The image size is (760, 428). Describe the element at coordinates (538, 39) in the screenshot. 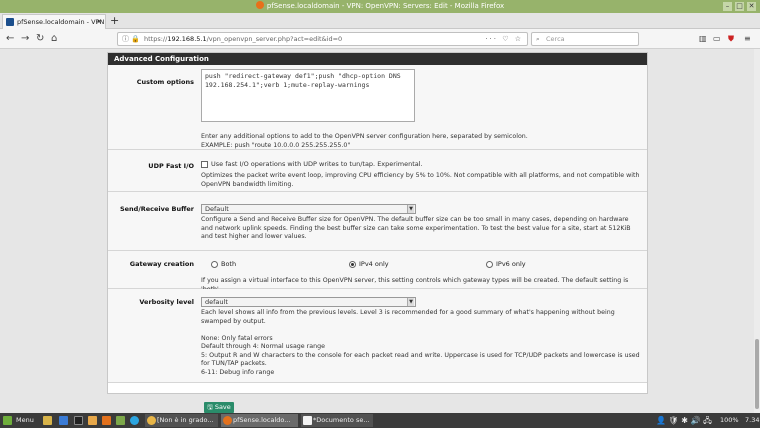

I see `search-icon: ⌕` at that location.